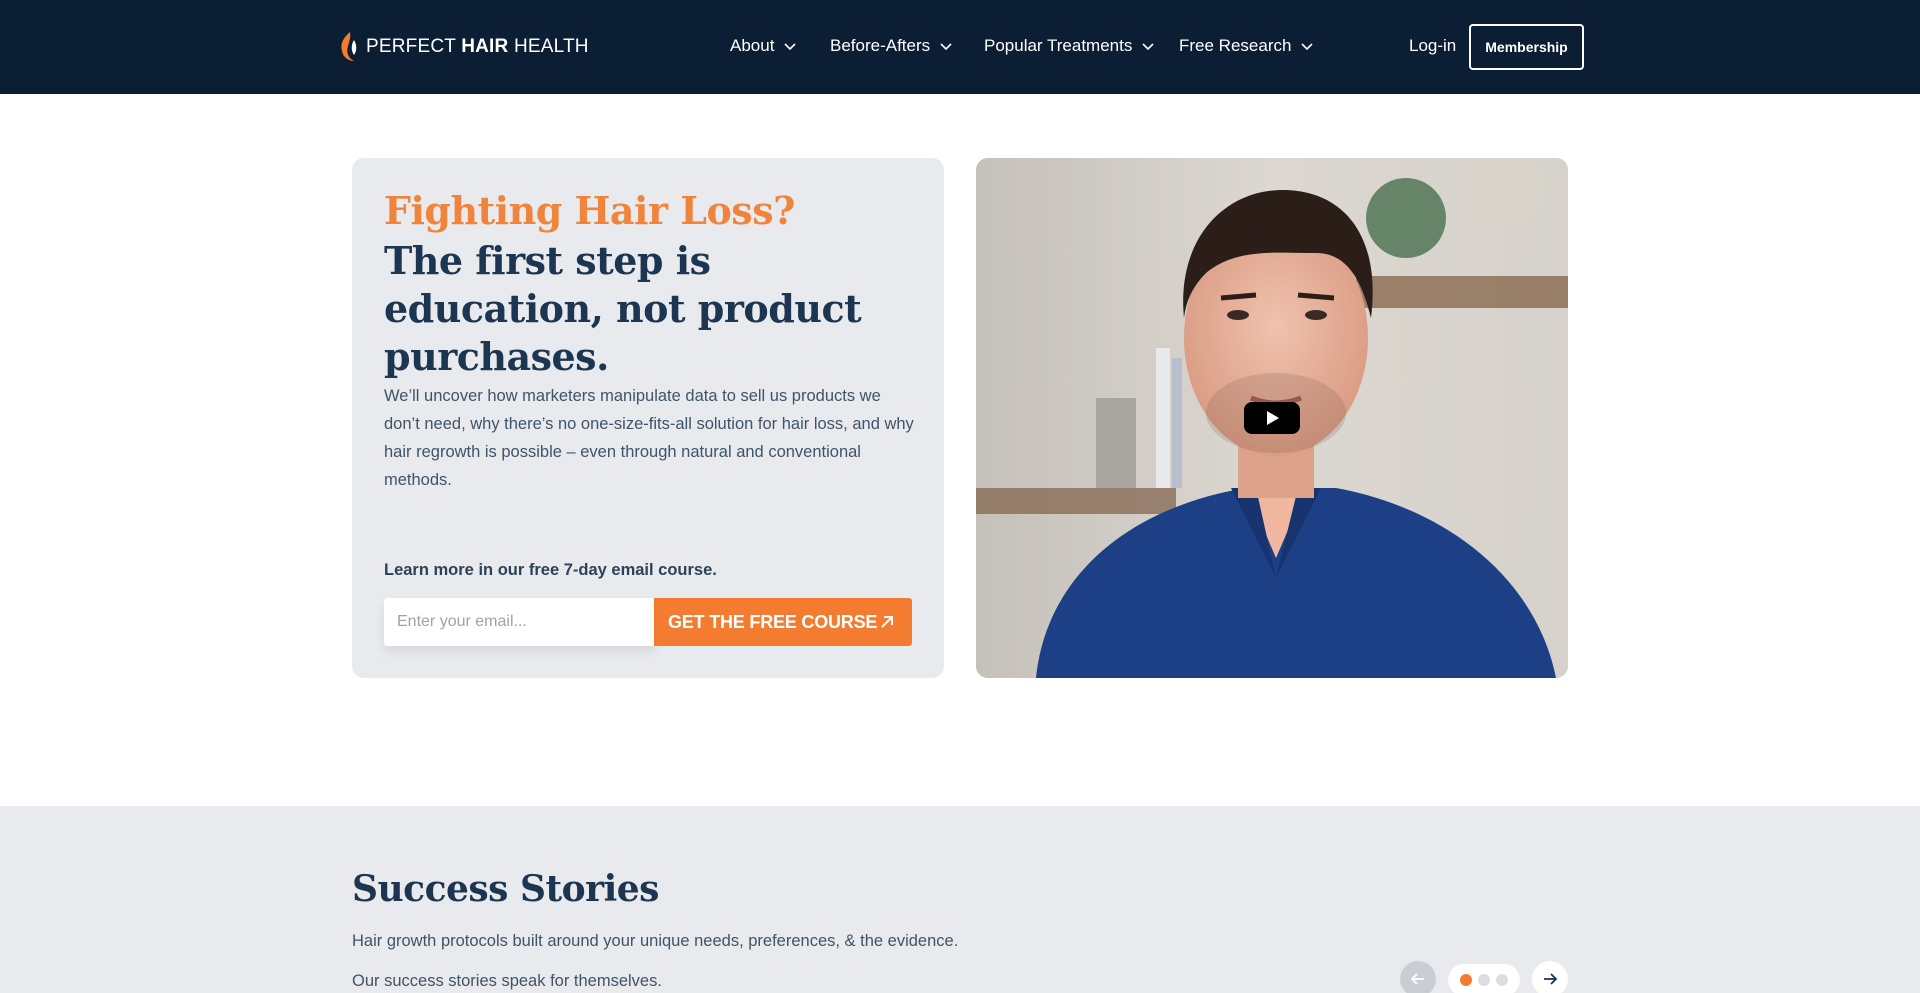 The height and width of the screenshot is (993, 1920). I want to click on arrow-up-right-icon, so click(887, 622).